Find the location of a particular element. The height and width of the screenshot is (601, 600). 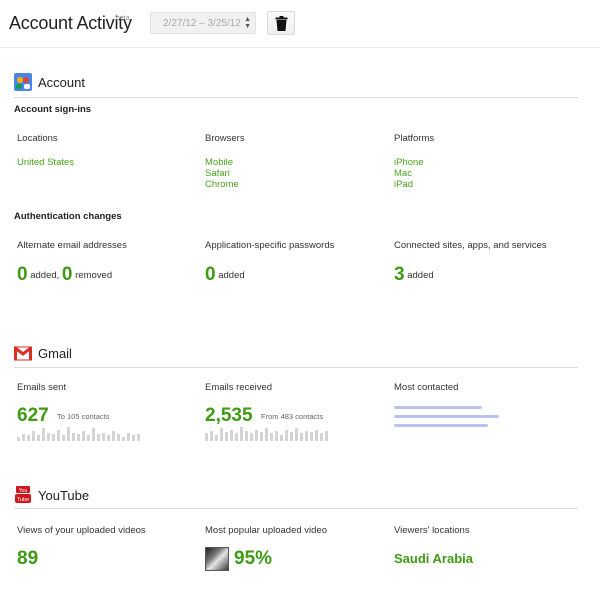

platform-link: iPad is located at coordinates (409, 184).